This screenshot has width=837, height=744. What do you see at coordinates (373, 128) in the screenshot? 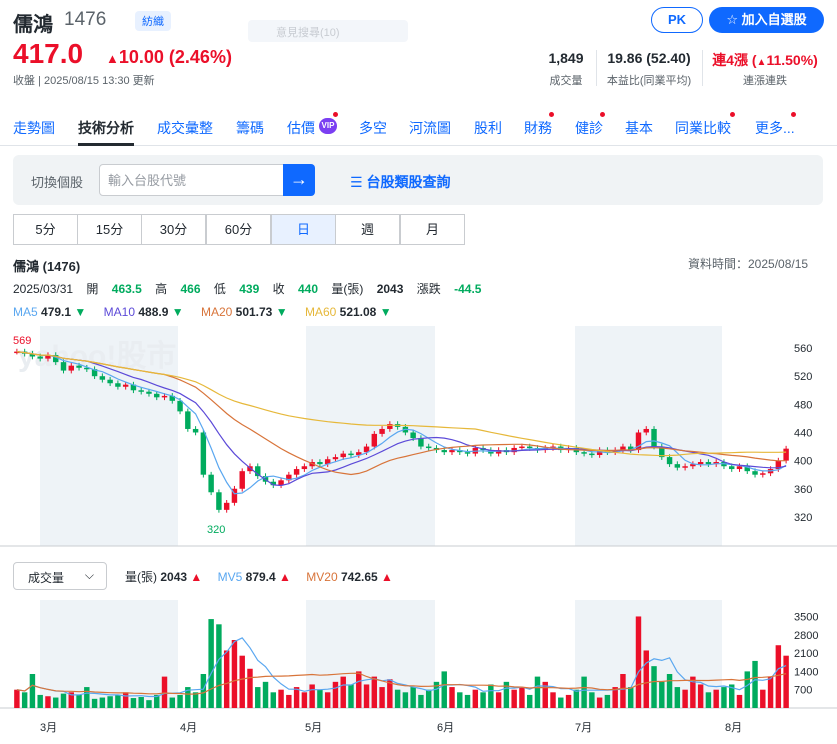
I see `tab-long-short: 多空` at bounding box center [373, 128].